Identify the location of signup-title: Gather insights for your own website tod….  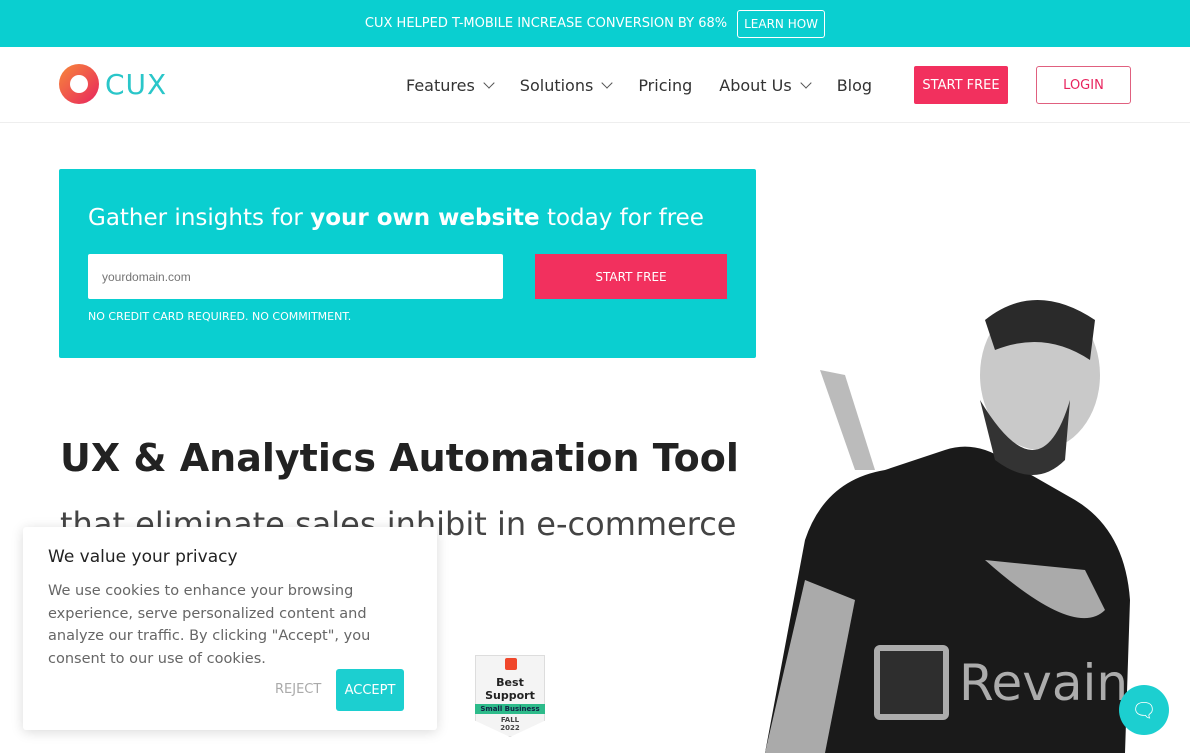
(396, 218).